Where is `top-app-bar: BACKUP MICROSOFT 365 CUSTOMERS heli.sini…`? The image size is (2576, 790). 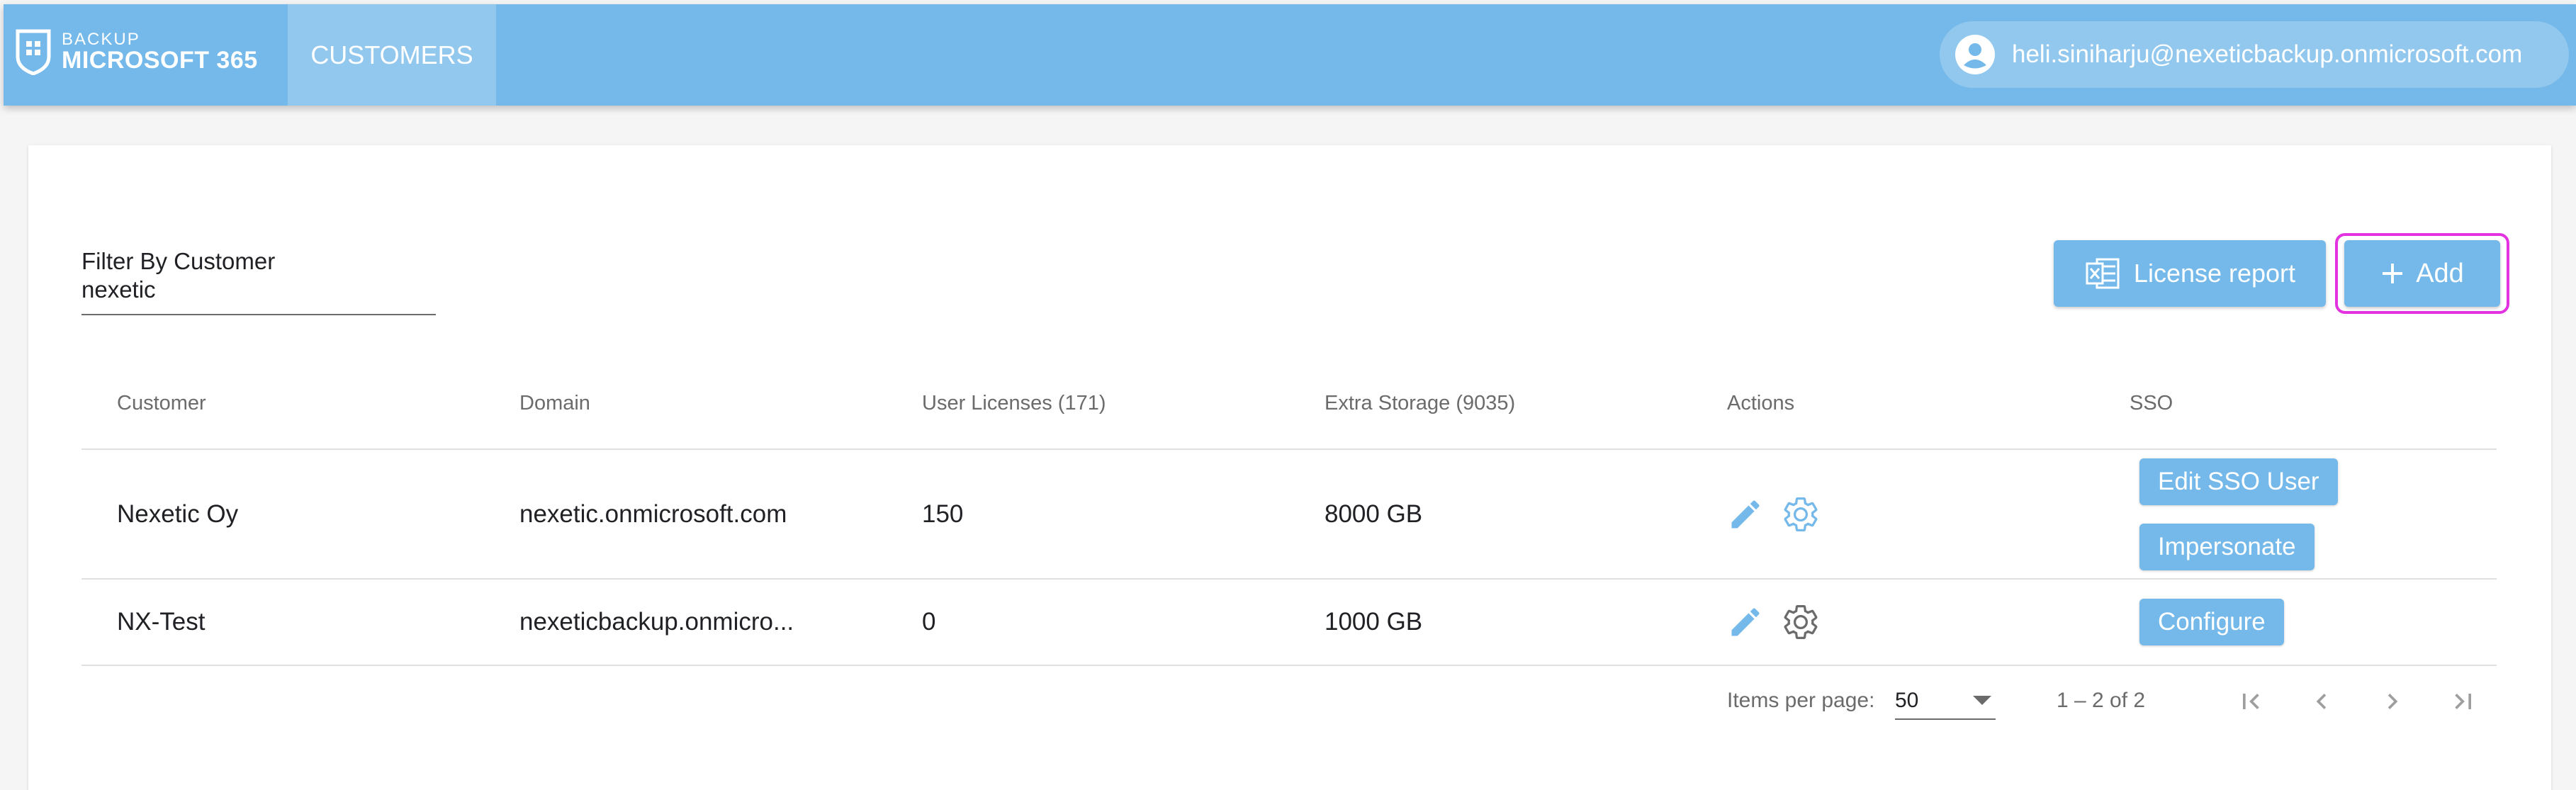 top-app-bar: BACKUP MICROSOFT 365 CUSTOMERS heli.sini… is located at coordinates (1290, 55).